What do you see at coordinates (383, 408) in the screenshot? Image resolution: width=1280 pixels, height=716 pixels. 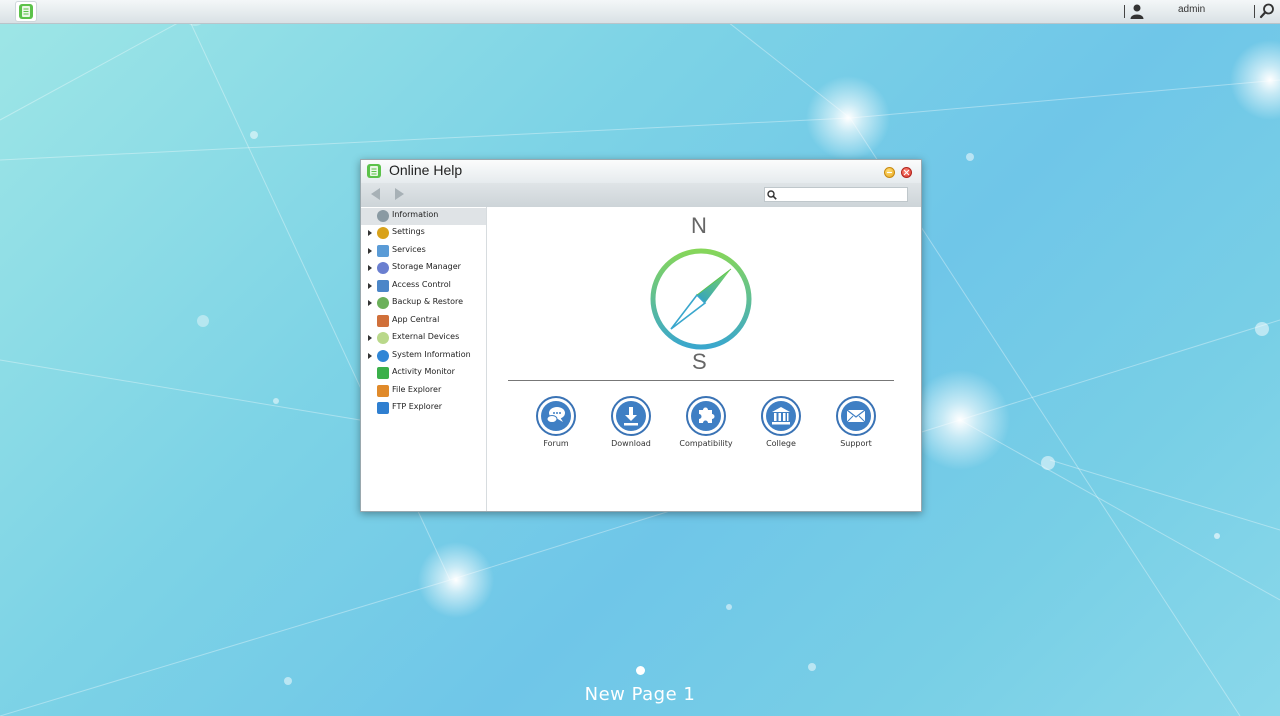 I see `ftp-icon` at bounding box center [383, 408].